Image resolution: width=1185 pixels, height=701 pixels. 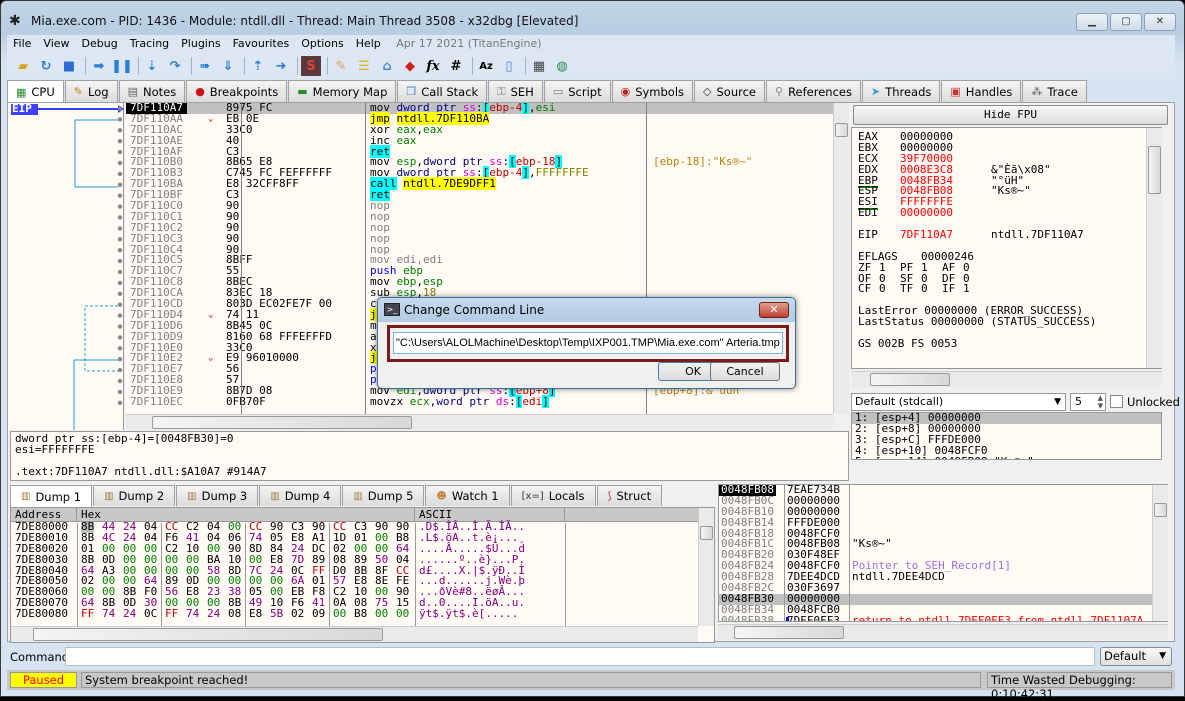 What do you see at coordinates (629, 495) in the screenshot?
I see `tab-struct: ⟆ Struct` at bounding box center [629, 495].